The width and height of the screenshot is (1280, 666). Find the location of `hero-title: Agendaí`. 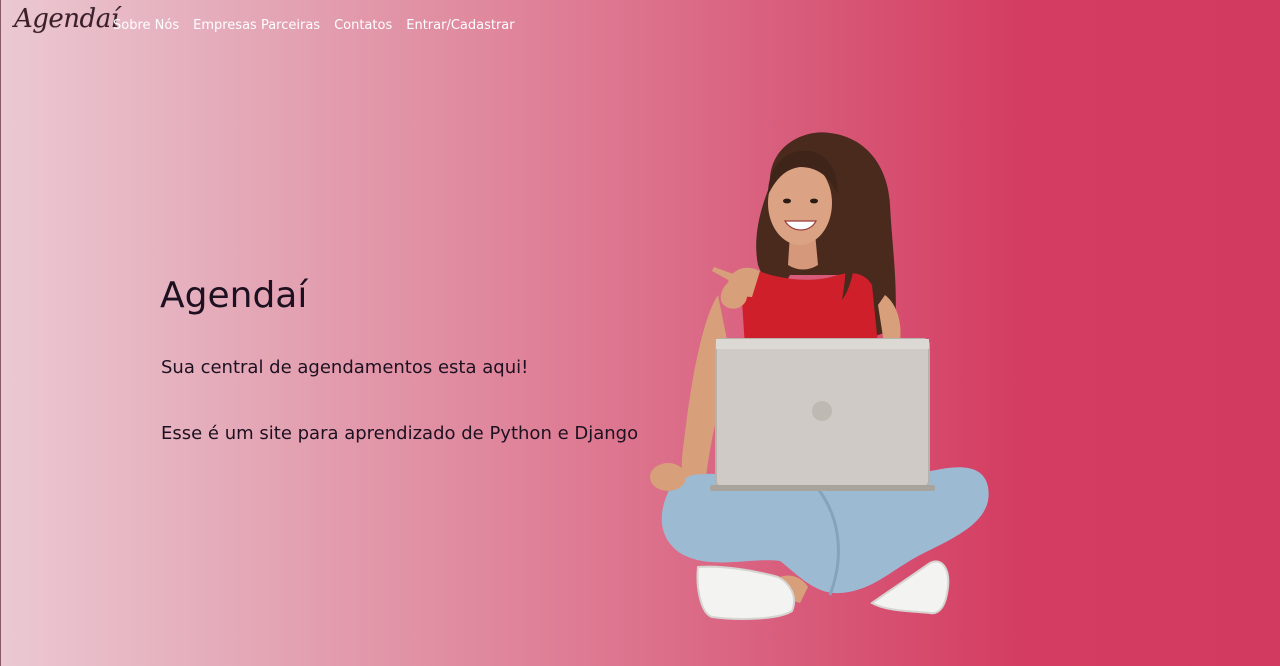

hero-title: Agendaí is located at coordinates (234, 295).